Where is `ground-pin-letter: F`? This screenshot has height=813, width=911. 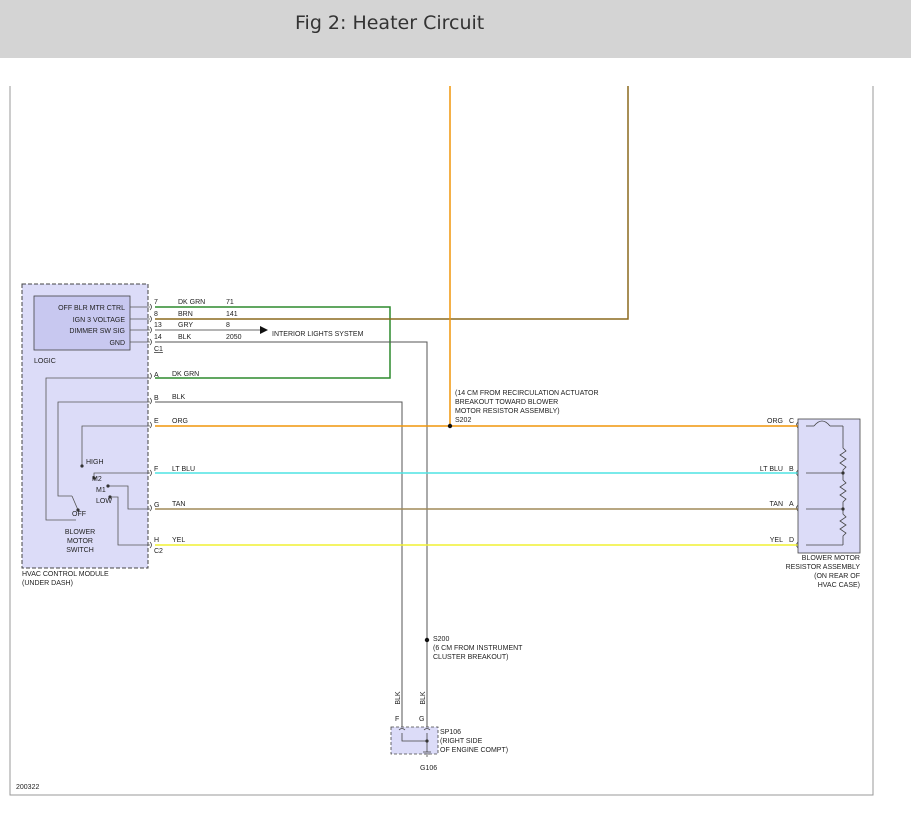
ground-pin-letter: F is located at coordinates (397, 719).